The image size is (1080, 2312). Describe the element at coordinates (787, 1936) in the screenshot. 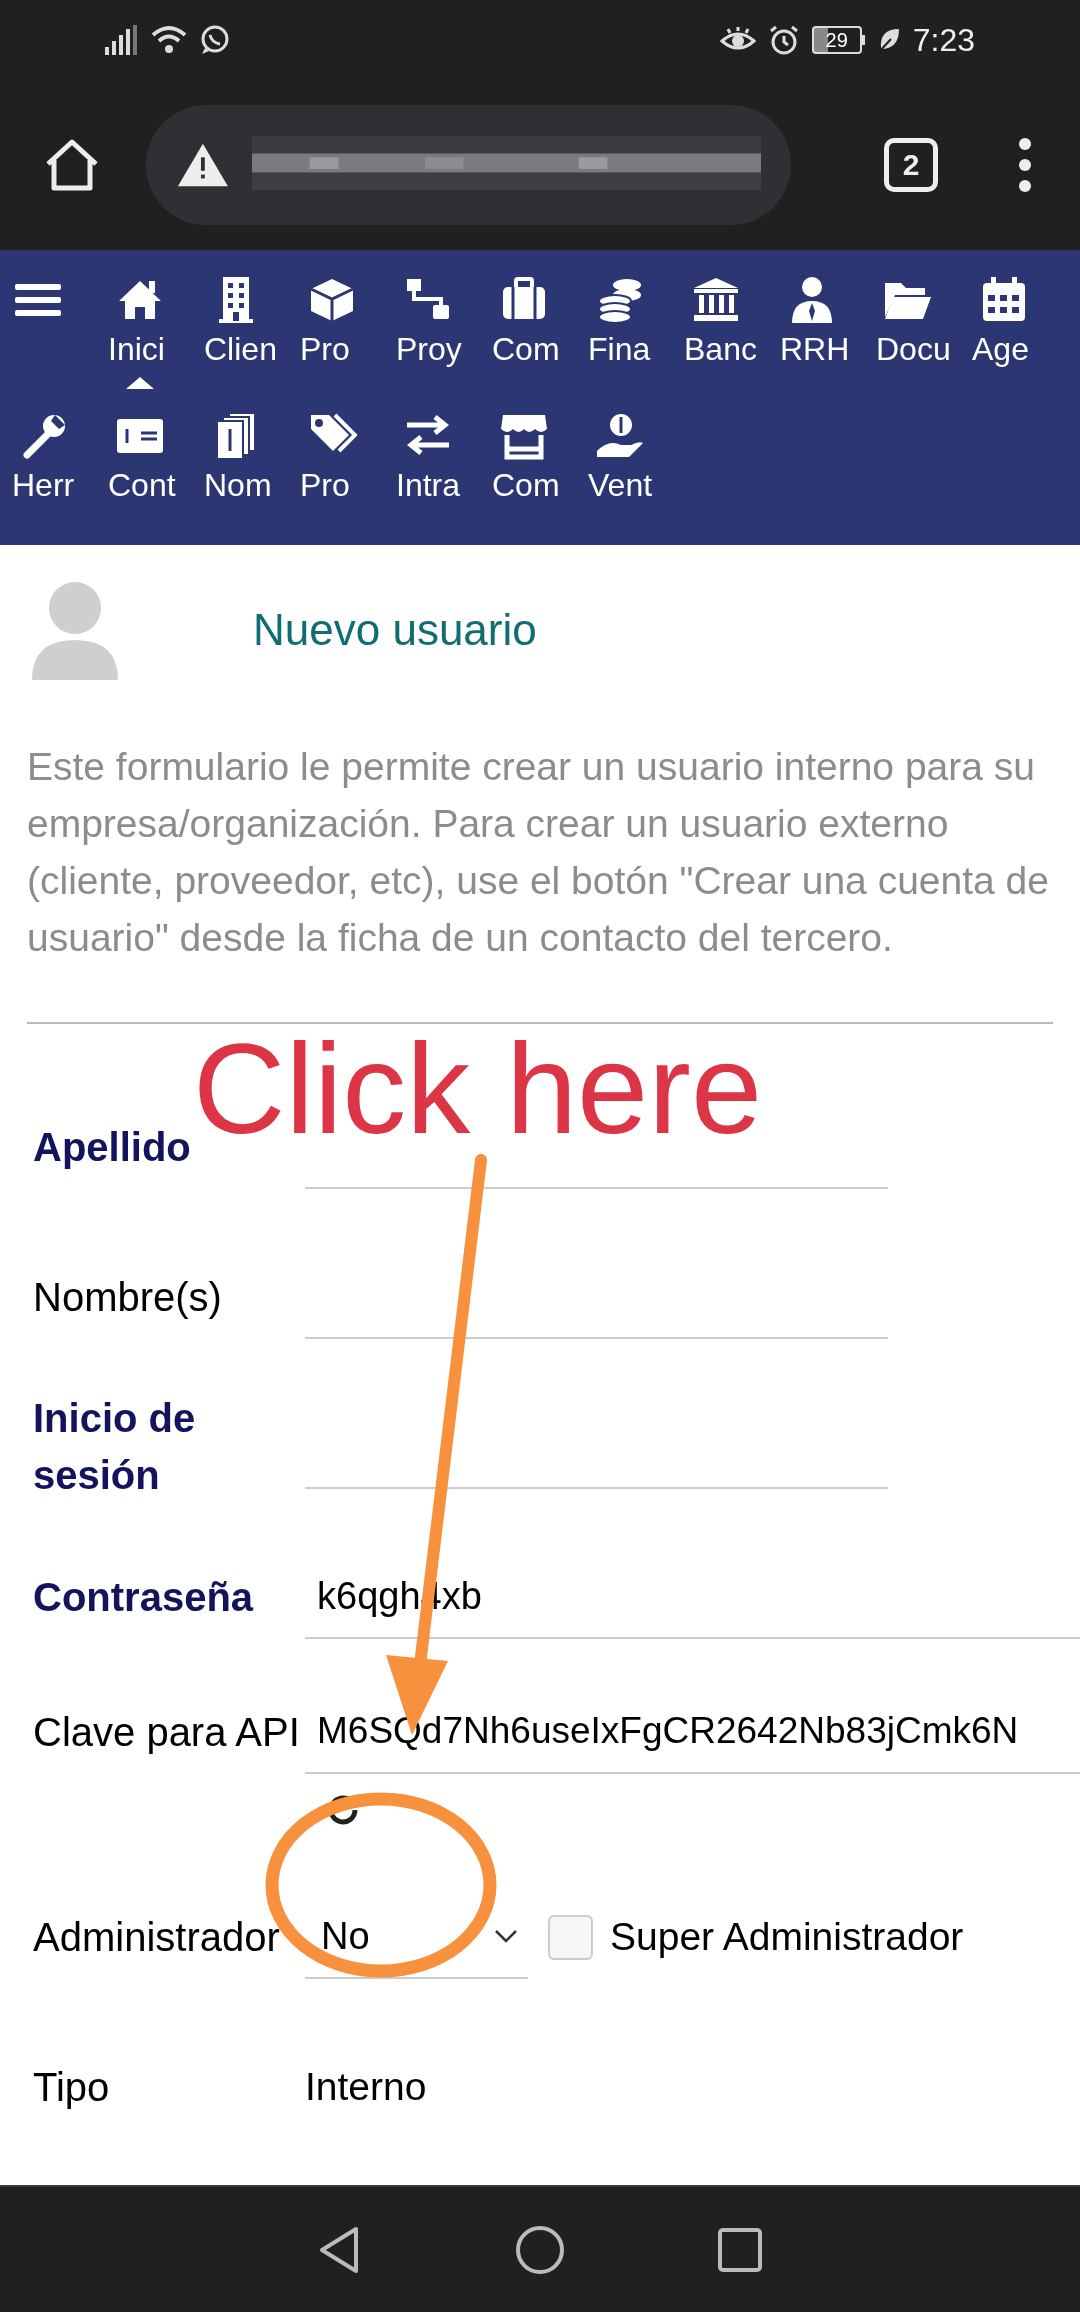

I see `checkbox-label: Super Administrador` at that location.